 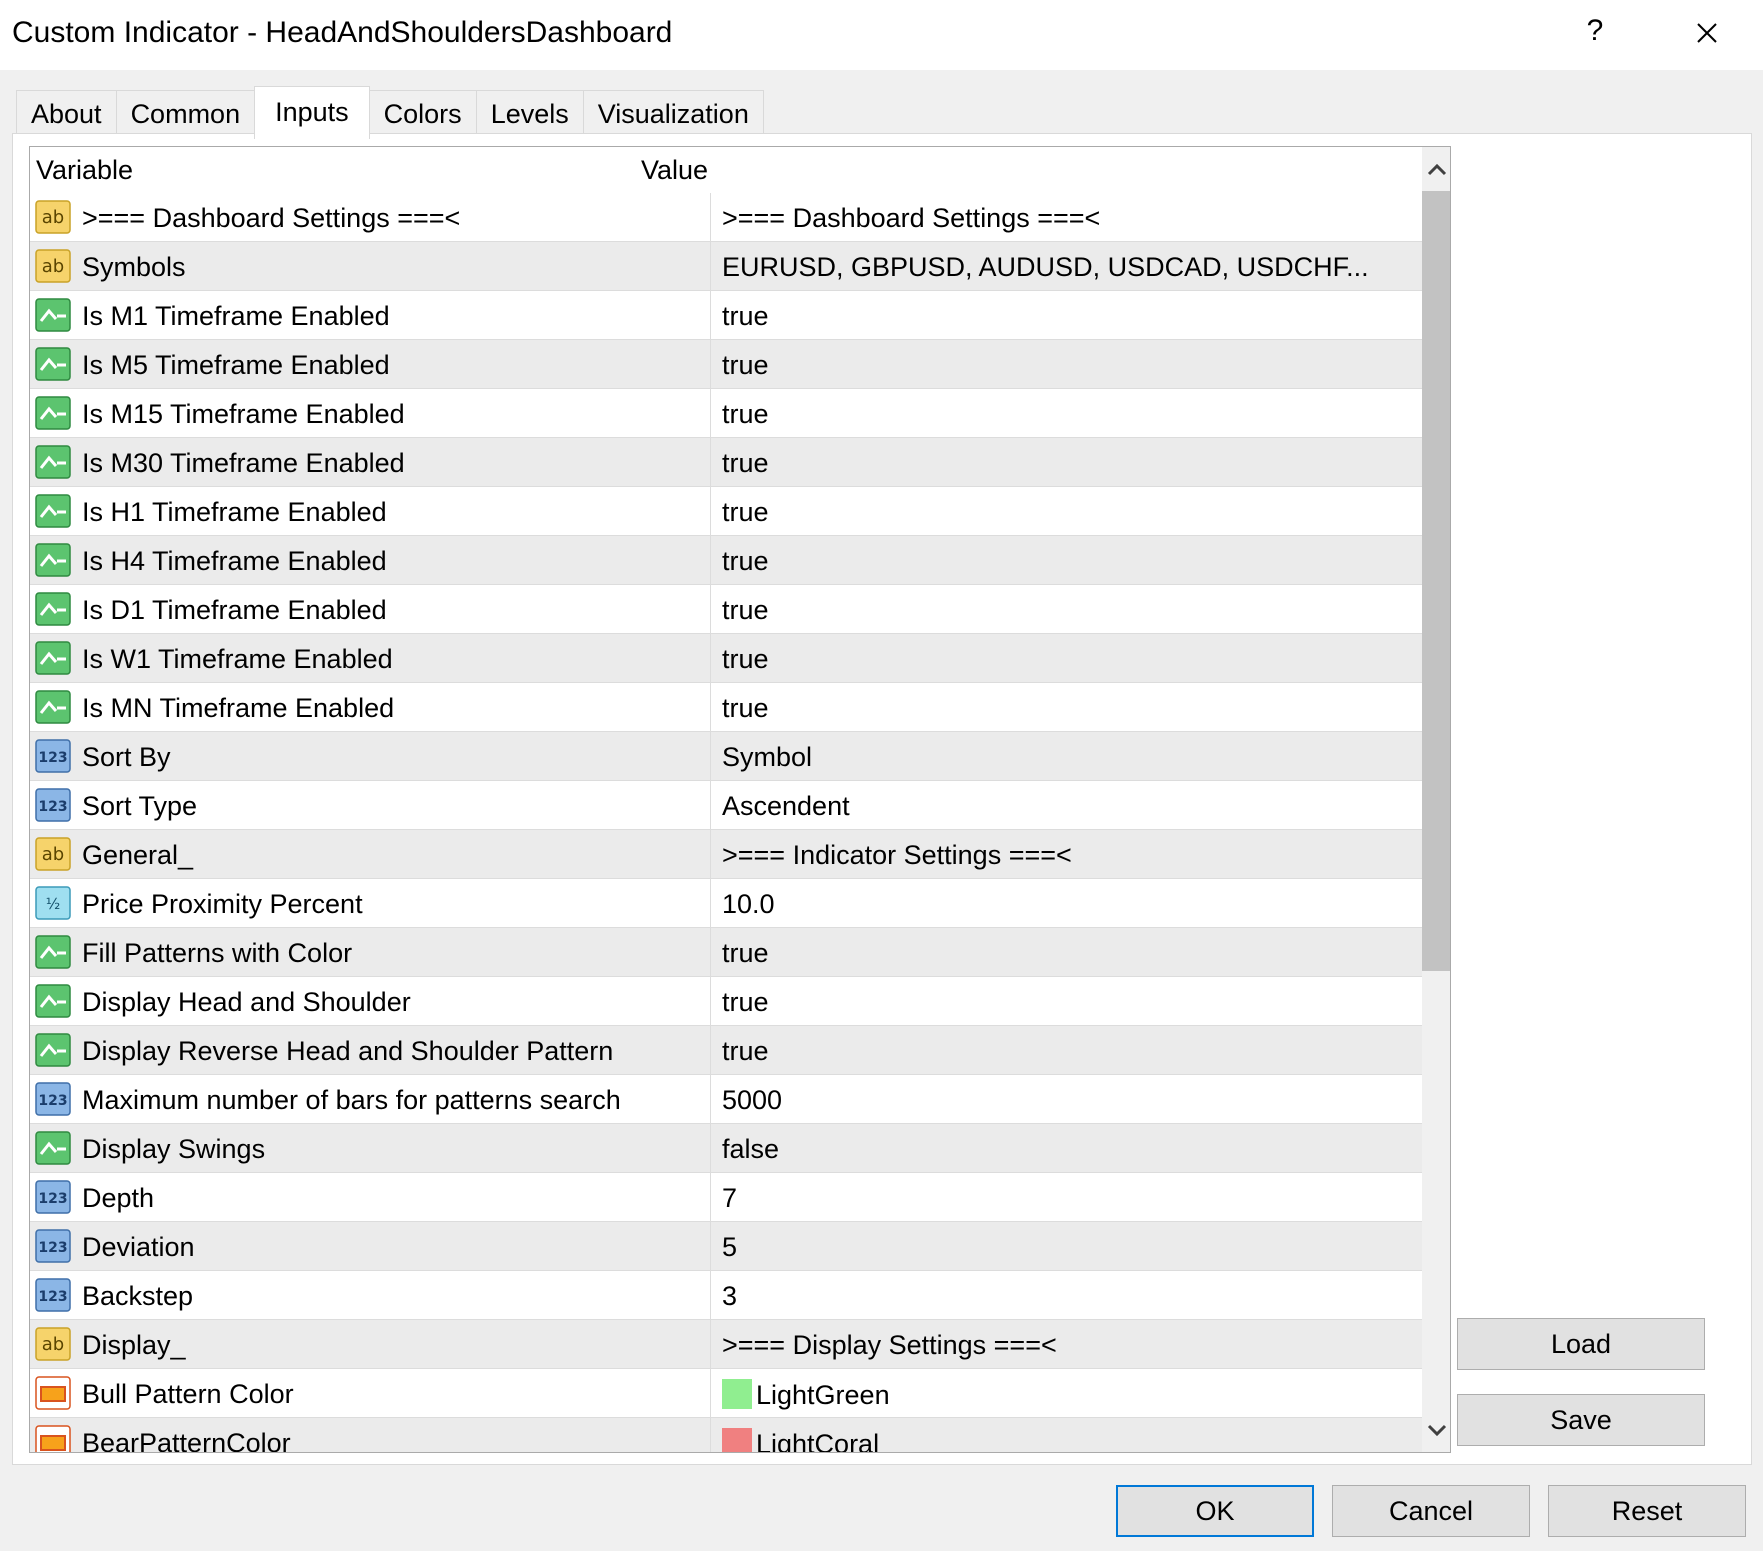 What do you see at coordinates (767, 757) in the screenshot?
I see `row-value: Symbol` at bounding box center [767, 757].